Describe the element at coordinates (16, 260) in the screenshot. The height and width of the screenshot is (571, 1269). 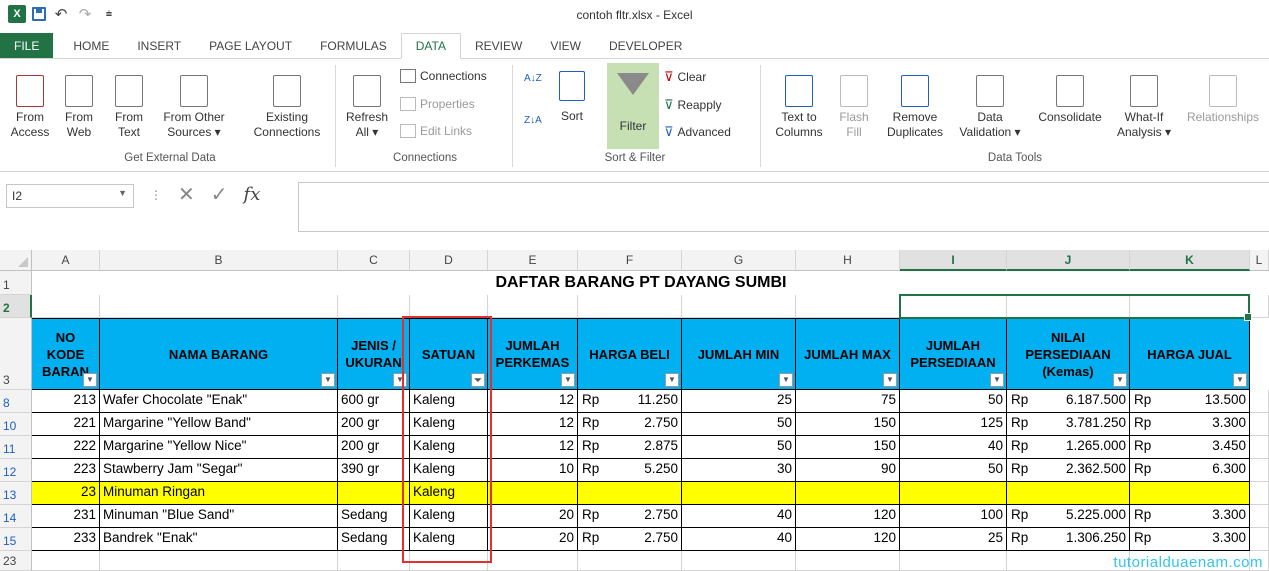
I see `select-all-corner` at that location.